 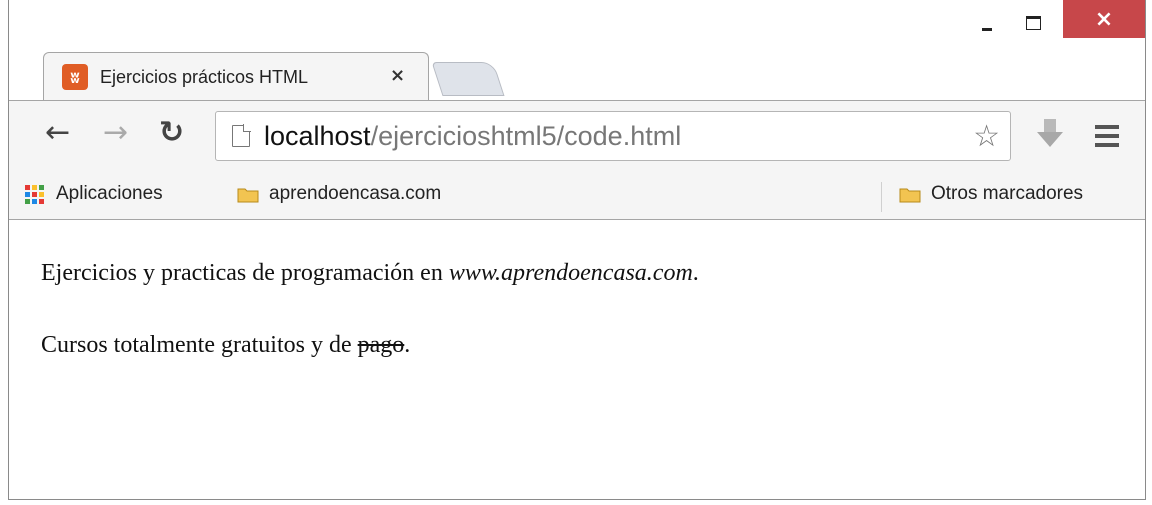 I want to click on tab-active: ʬ Ejercicios prácticos HTML ×, so click(x=236, y=77).